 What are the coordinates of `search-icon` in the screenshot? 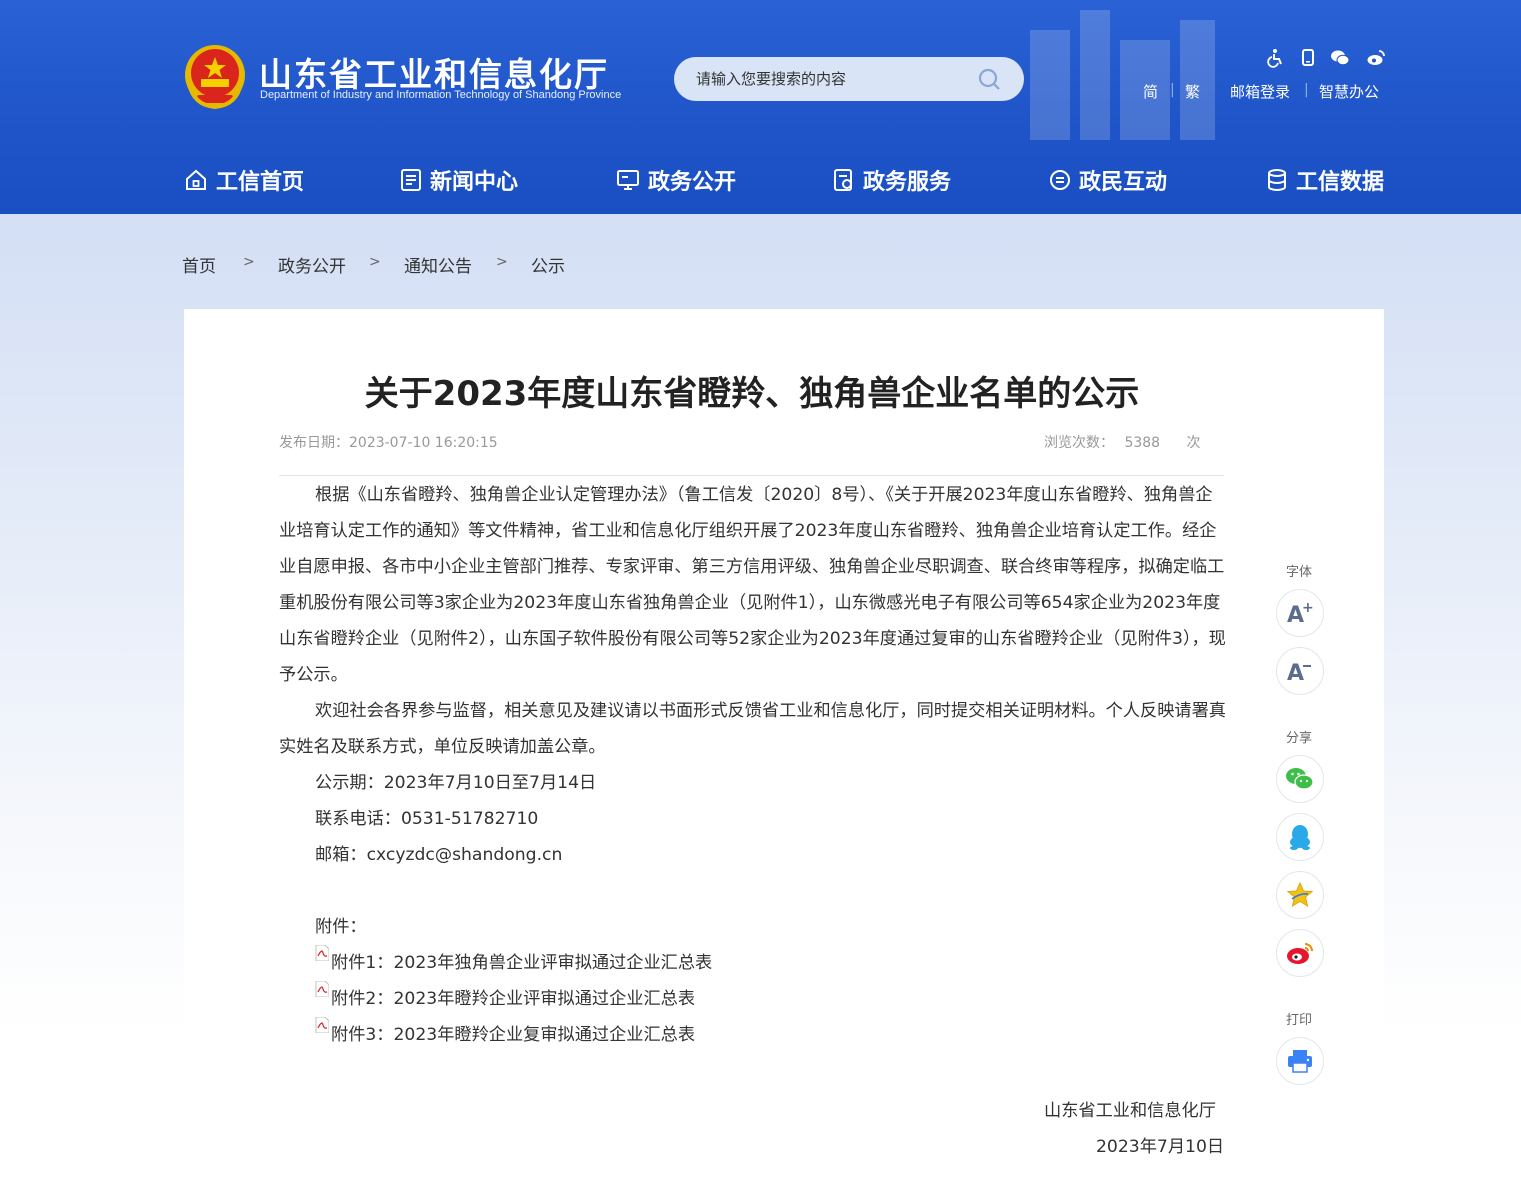 It's located at (989, 79).